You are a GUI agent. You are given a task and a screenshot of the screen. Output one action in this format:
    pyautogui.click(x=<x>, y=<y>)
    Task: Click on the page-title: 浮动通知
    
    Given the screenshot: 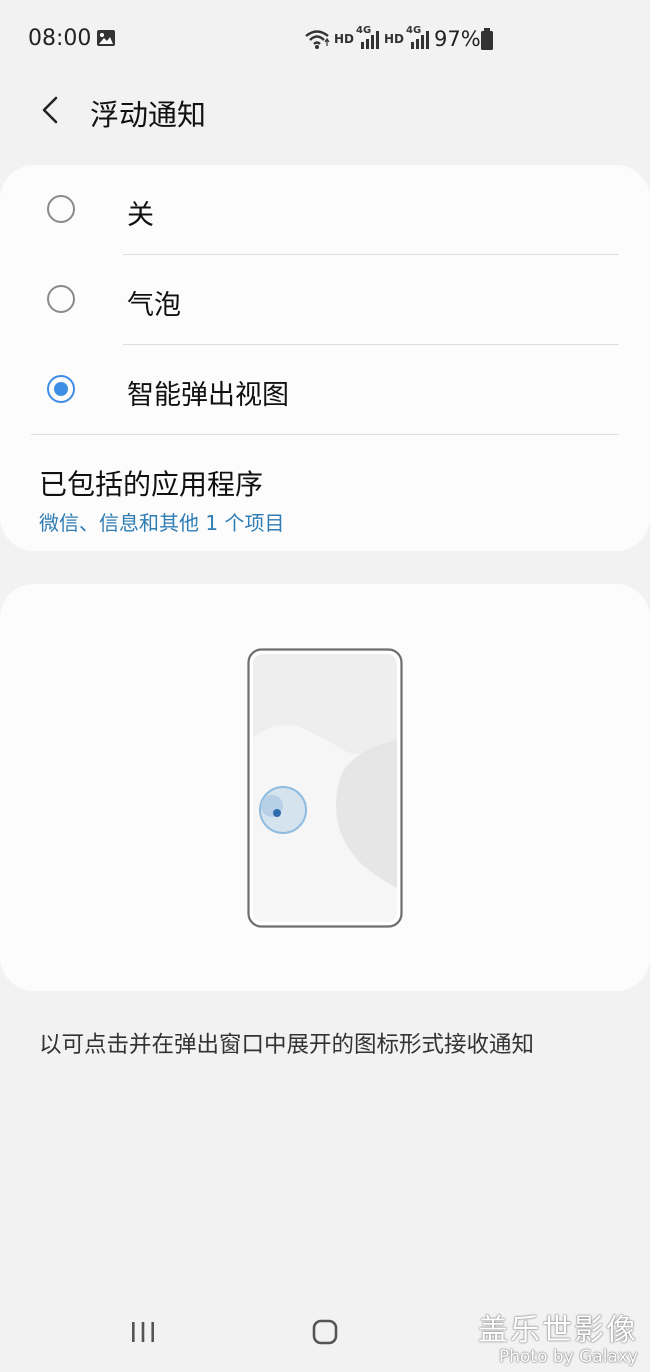 What is the action you would take?
    pyautogui.click(x=148, y=115)
    